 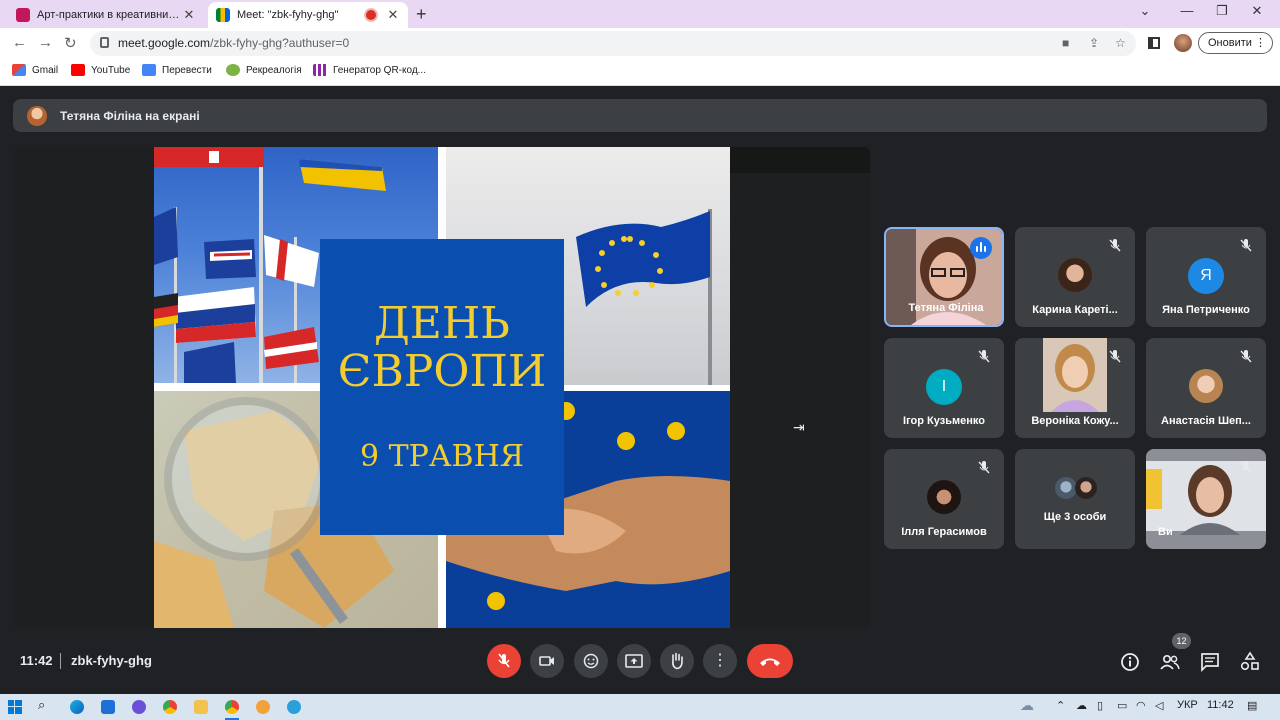 I want to click on volume-icon: ◁, so click(x=1159, y=705).